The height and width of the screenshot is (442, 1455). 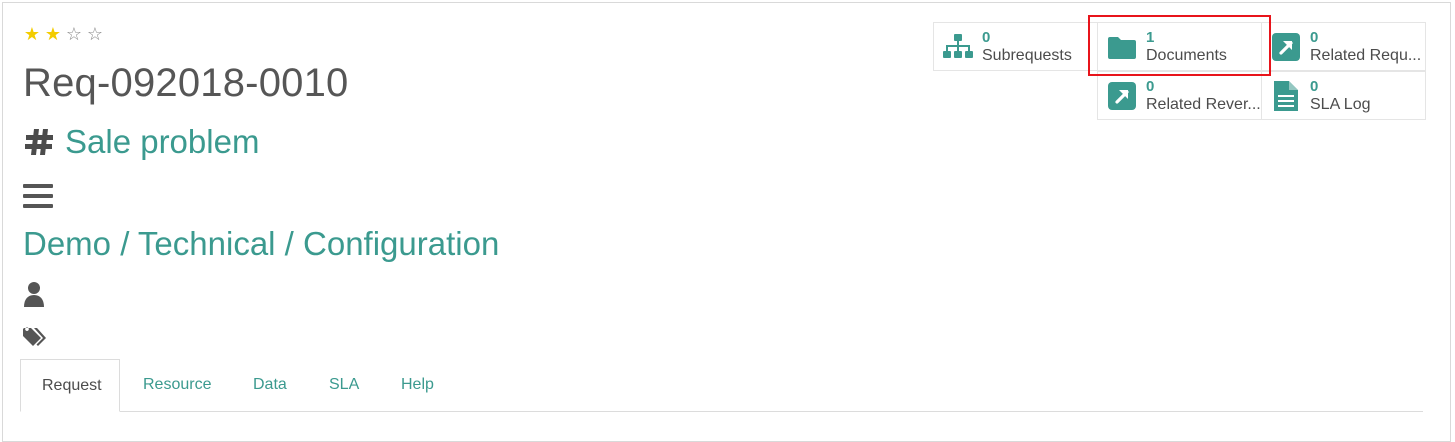 I want to click on user-icon, so click(x=34, y=294).